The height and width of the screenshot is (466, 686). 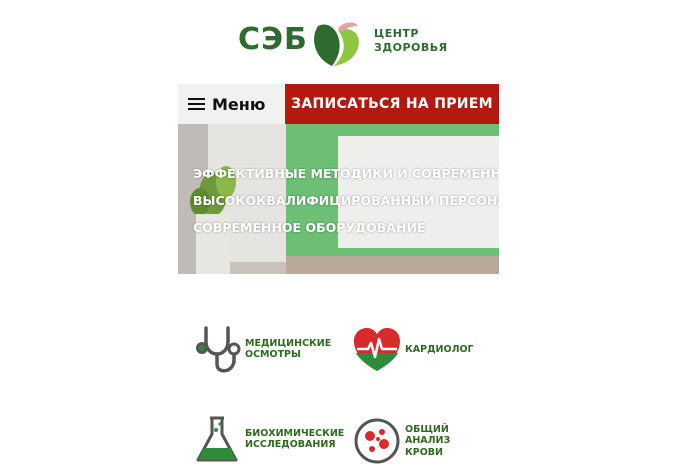 I want to click on service-label: МЕДИЦИНСКИЕ ОСМОТРЫ, so click(x=288, y=349).